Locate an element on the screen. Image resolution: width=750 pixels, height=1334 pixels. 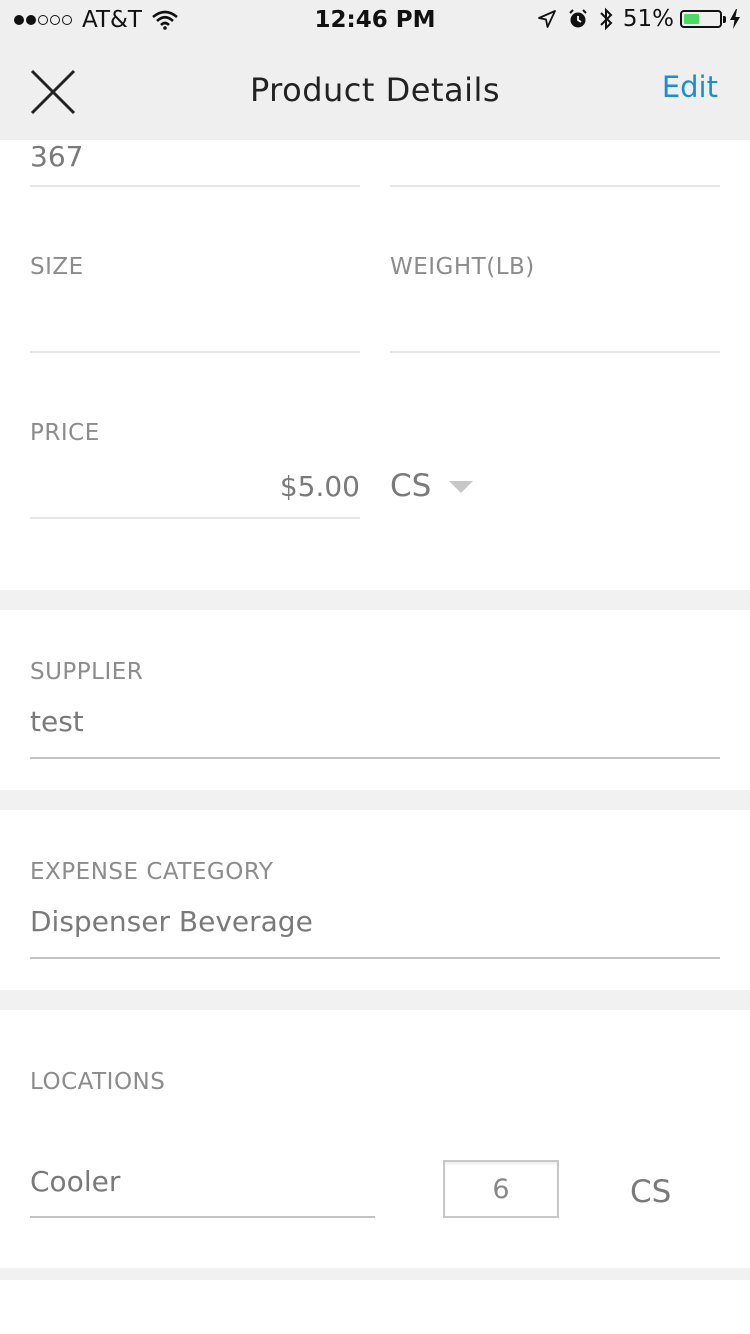
battery-tip is located at coordinates (724, 19).